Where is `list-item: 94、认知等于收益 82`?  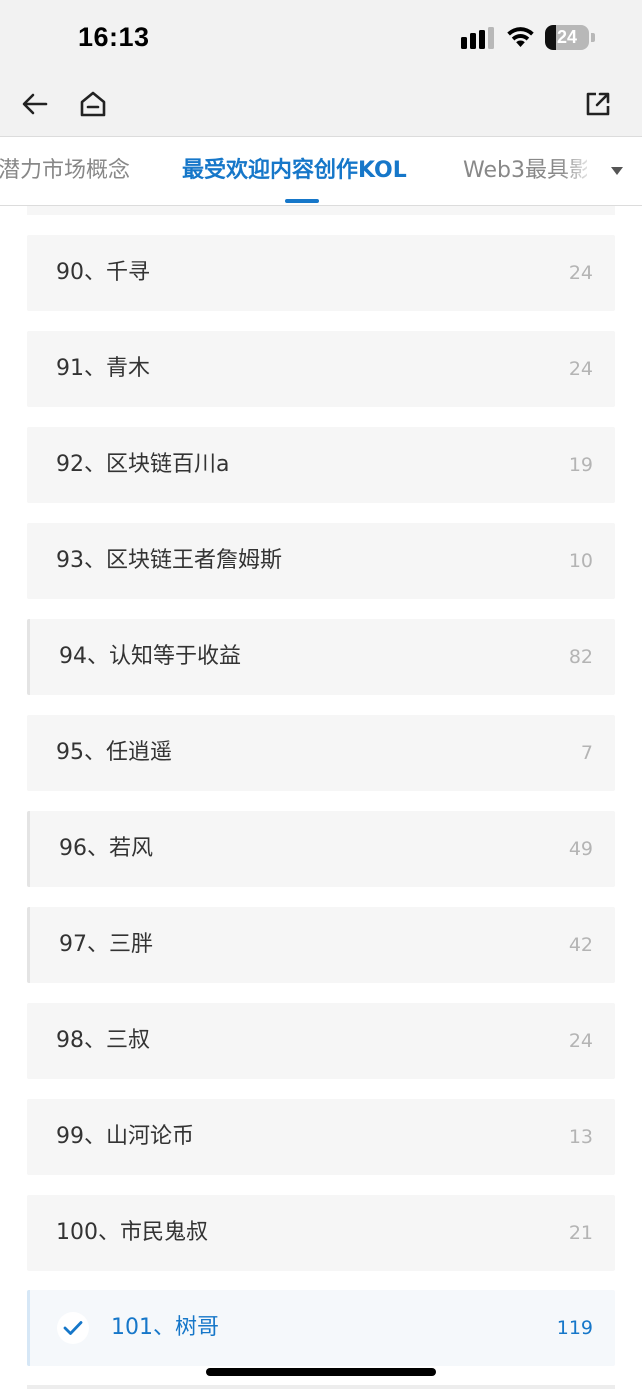
list-item: 94、认知等于收益 82 is located at coordinates (321, 657).